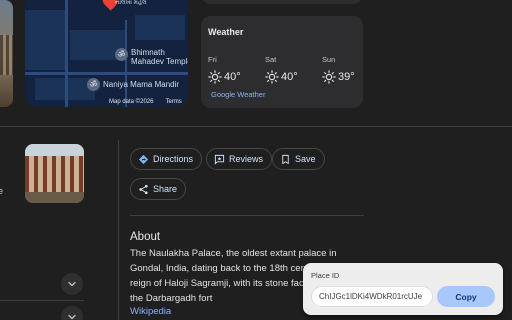 The image size is (512, 320). I want to click on save-button: Save, so click(298, 159).